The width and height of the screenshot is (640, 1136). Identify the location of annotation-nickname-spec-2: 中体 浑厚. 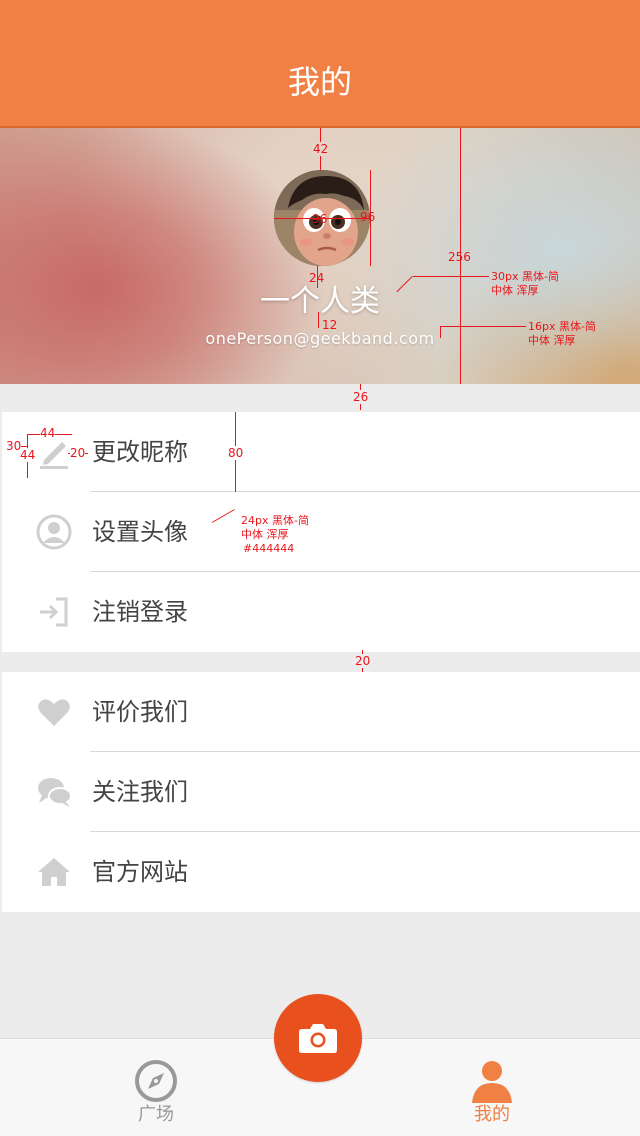
(515, 290).